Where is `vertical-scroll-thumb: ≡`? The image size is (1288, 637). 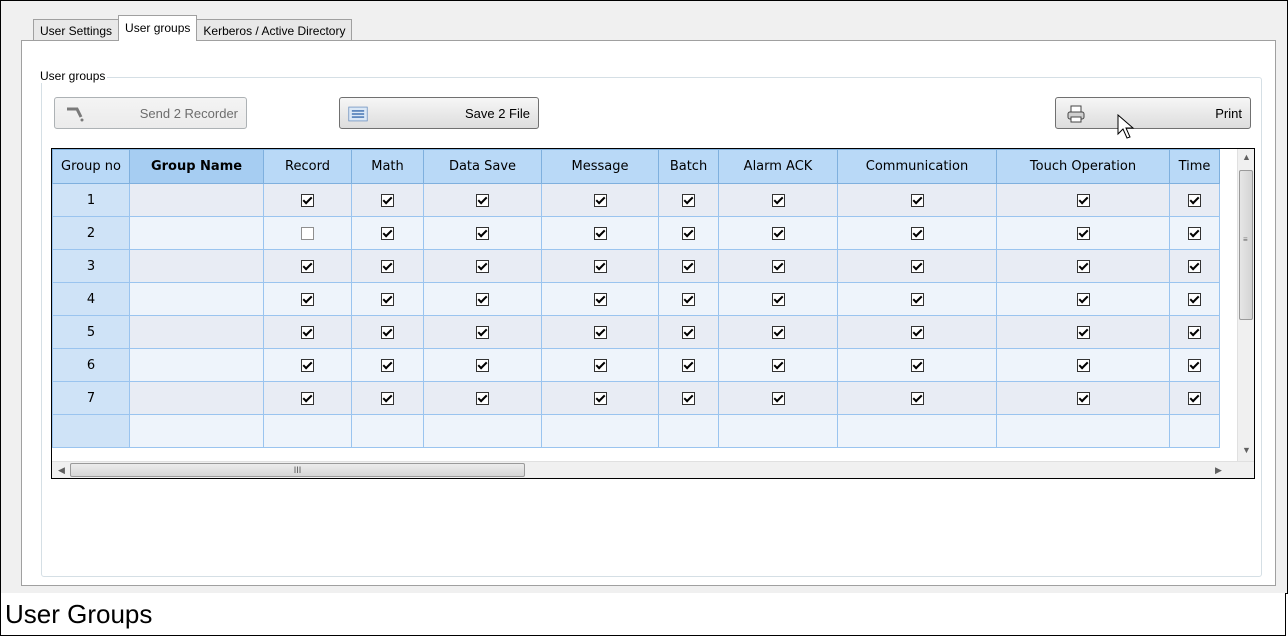 vertical-scroll-thumb: ≡ is located at coordinates (1246, 245).